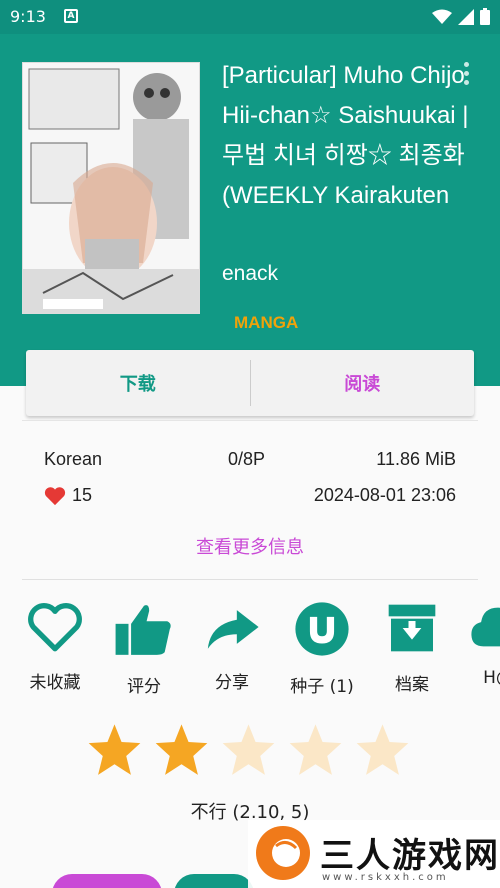 This screenshot has height=888, width=500. I want to click on archive-icon, so click(412, 628).